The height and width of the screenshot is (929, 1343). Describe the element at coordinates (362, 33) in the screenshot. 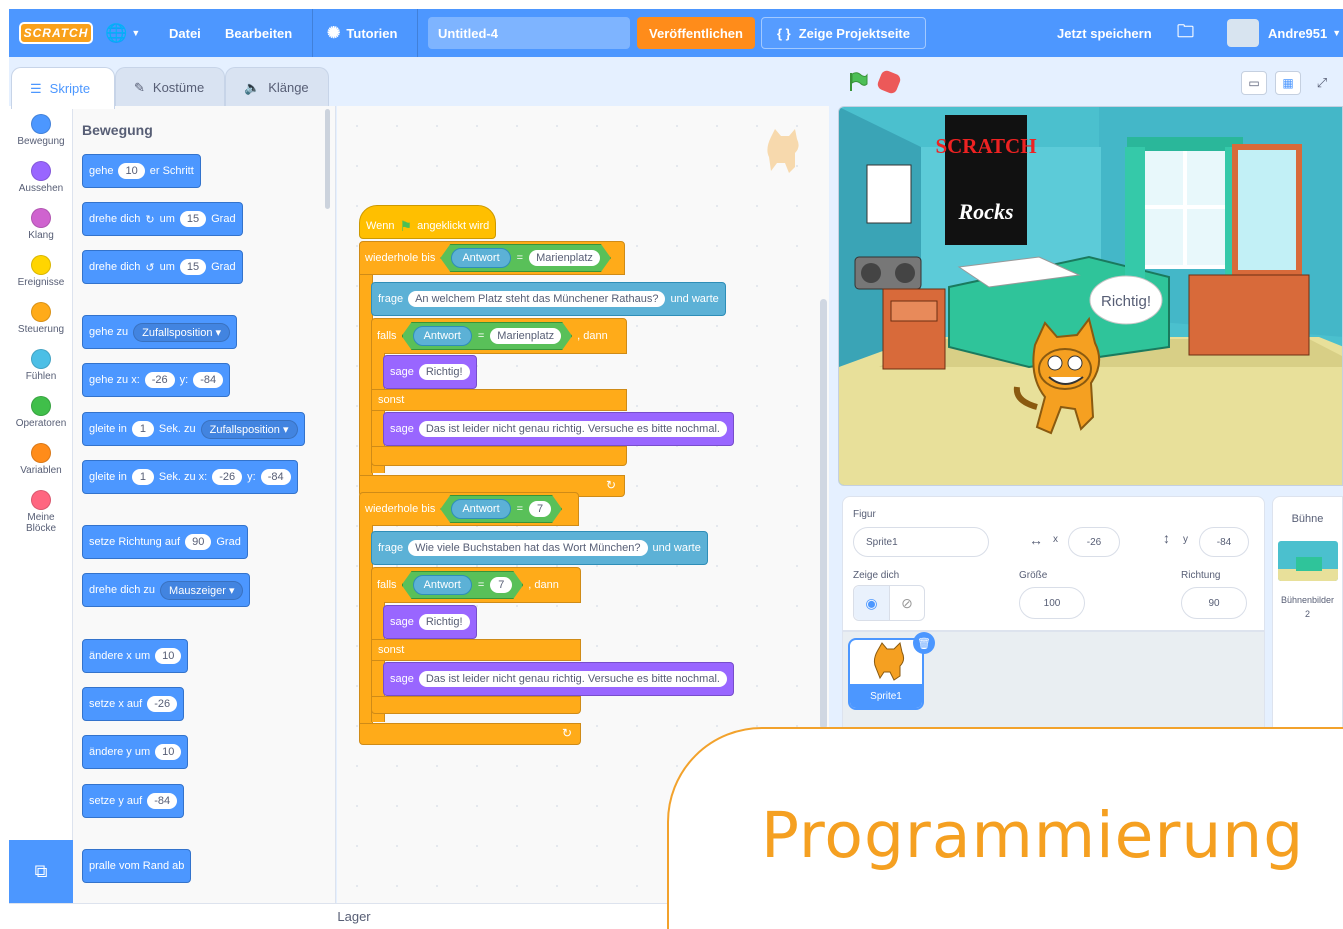

I see `tutorials-button: ✺ Tutorien` at that location.